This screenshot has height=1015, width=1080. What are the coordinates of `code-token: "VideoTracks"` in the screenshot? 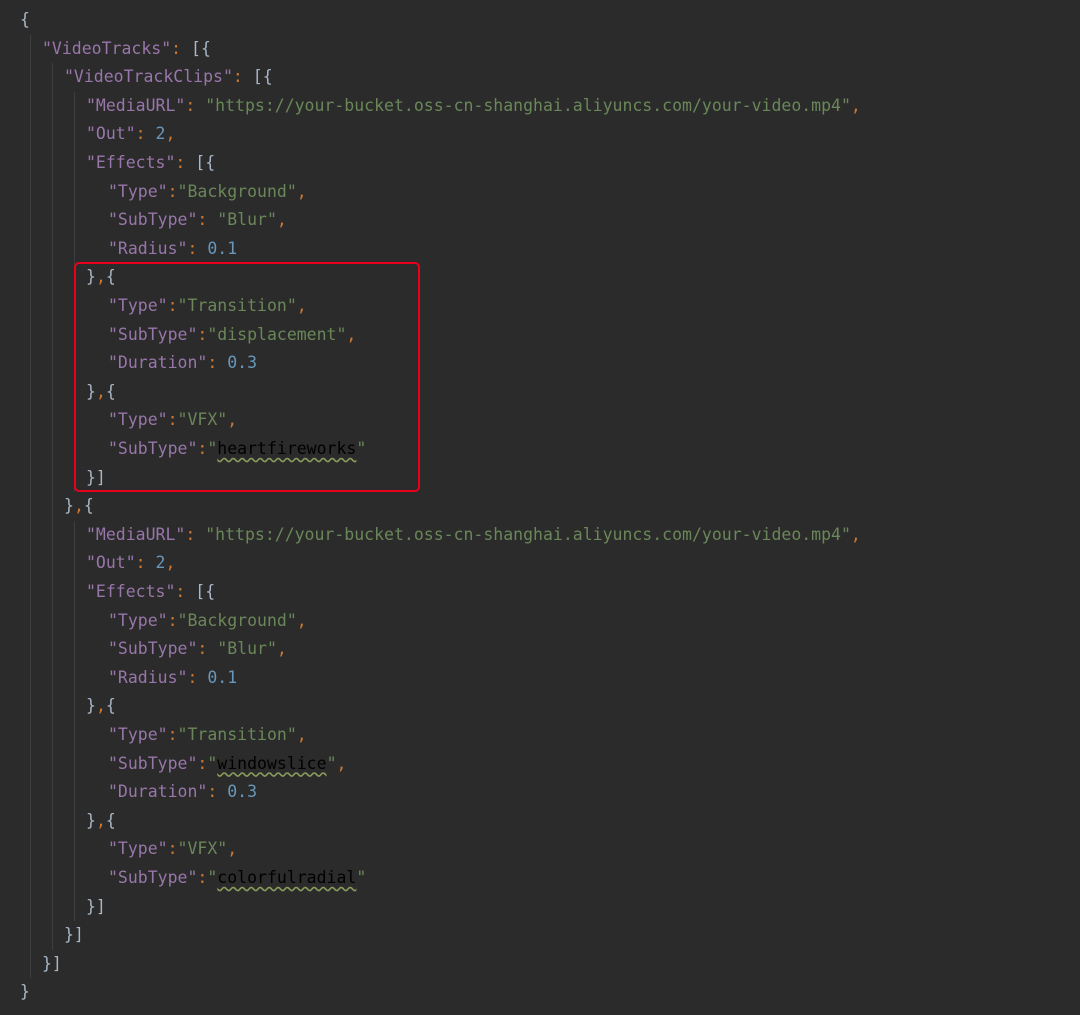 It's located at (107, 48).